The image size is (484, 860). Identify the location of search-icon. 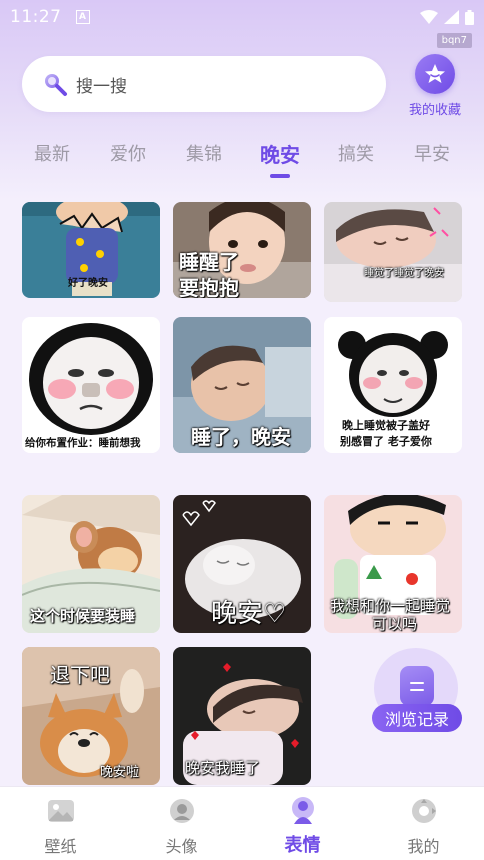
(56, 85).